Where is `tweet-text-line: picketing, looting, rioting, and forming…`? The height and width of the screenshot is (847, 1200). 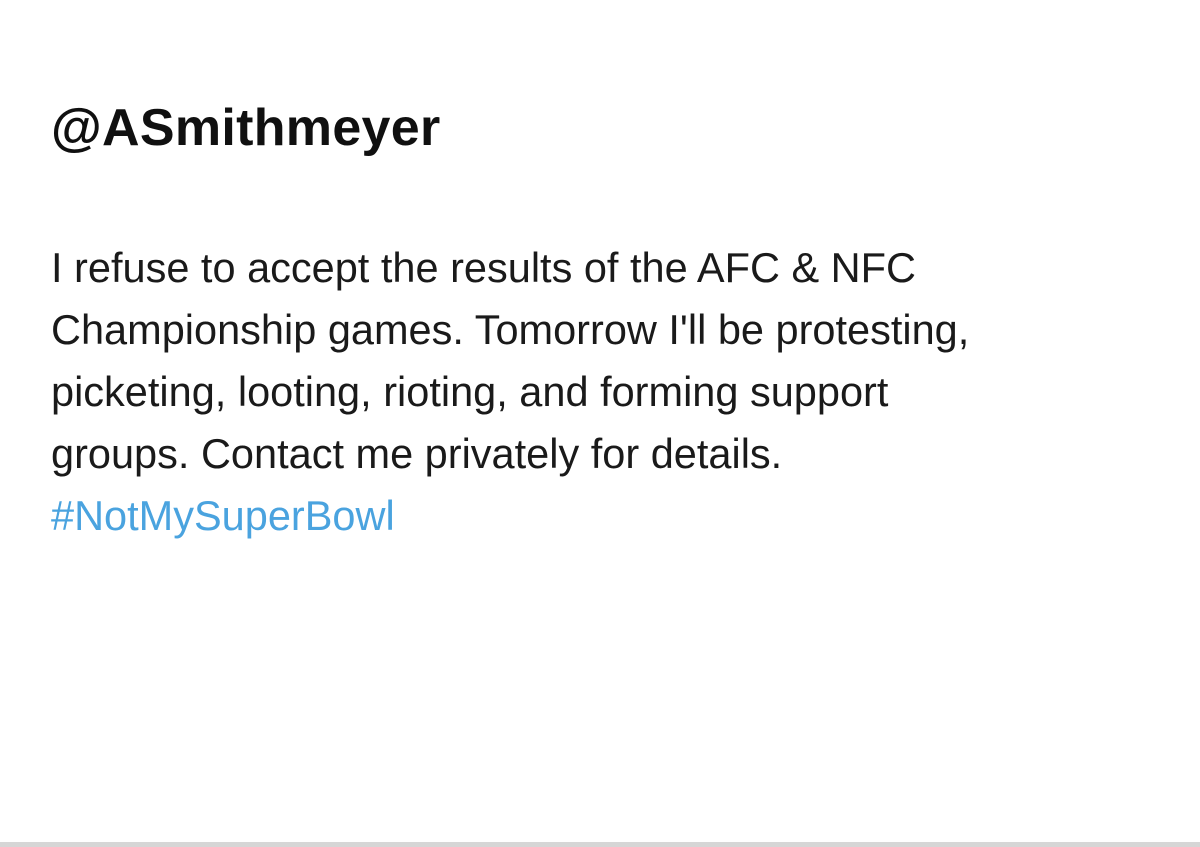
tweet-text-line: picketing, looting, rioting, and forming… is located at coordinates (470, 391).